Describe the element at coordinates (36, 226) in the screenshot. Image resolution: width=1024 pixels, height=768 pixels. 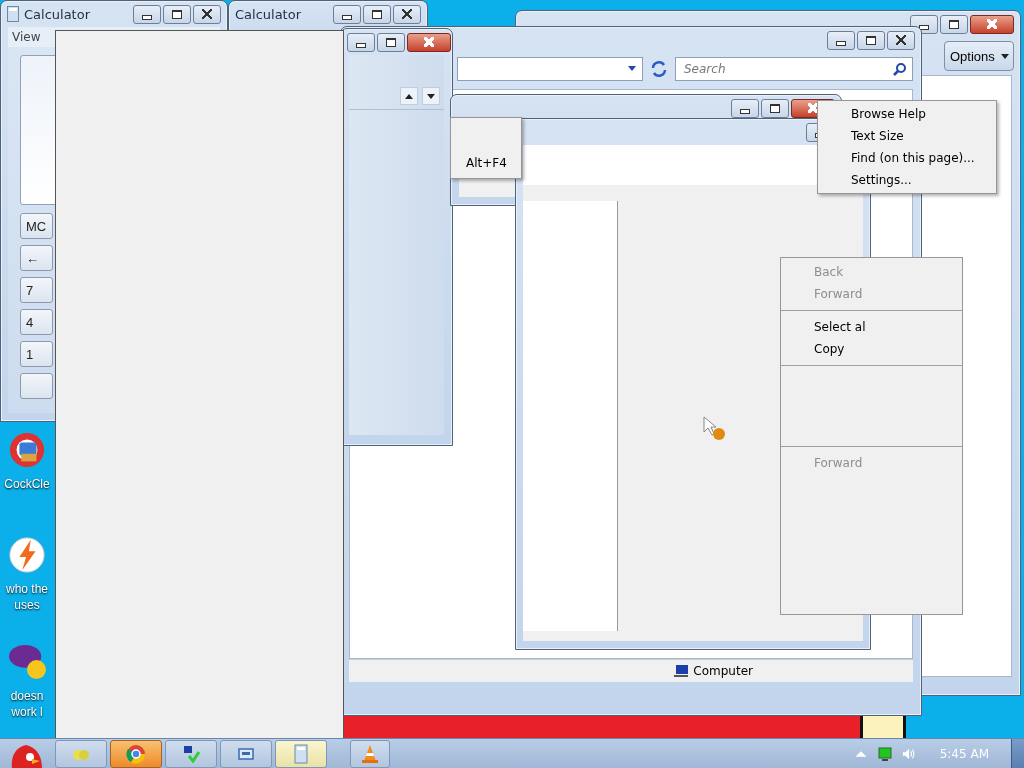
I see `calculator-key: MC` at that location.